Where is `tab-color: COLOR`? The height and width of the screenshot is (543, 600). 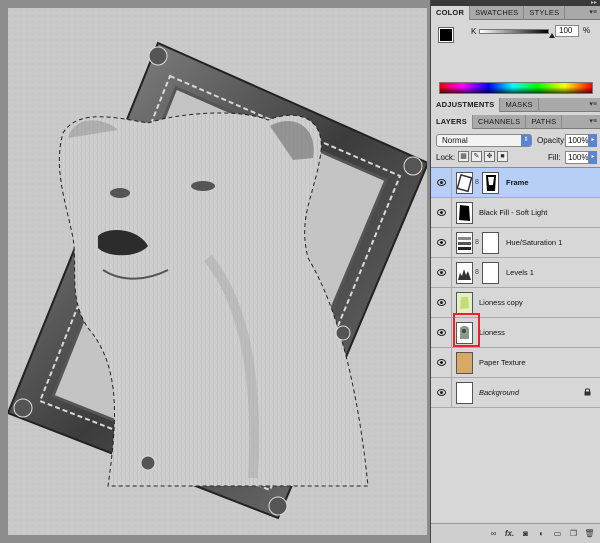
tab-color: COLOR is located at coordinates (451, 13).